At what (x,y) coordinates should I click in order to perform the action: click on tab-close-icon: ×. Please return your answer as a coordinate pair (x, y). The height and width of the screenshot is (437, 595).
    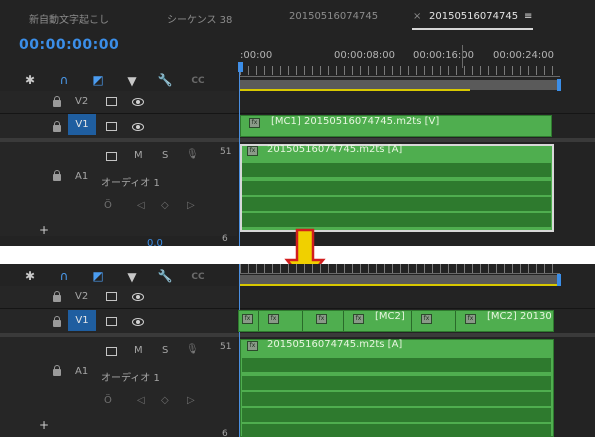
    Looking at the image, I should click on (417, 16).